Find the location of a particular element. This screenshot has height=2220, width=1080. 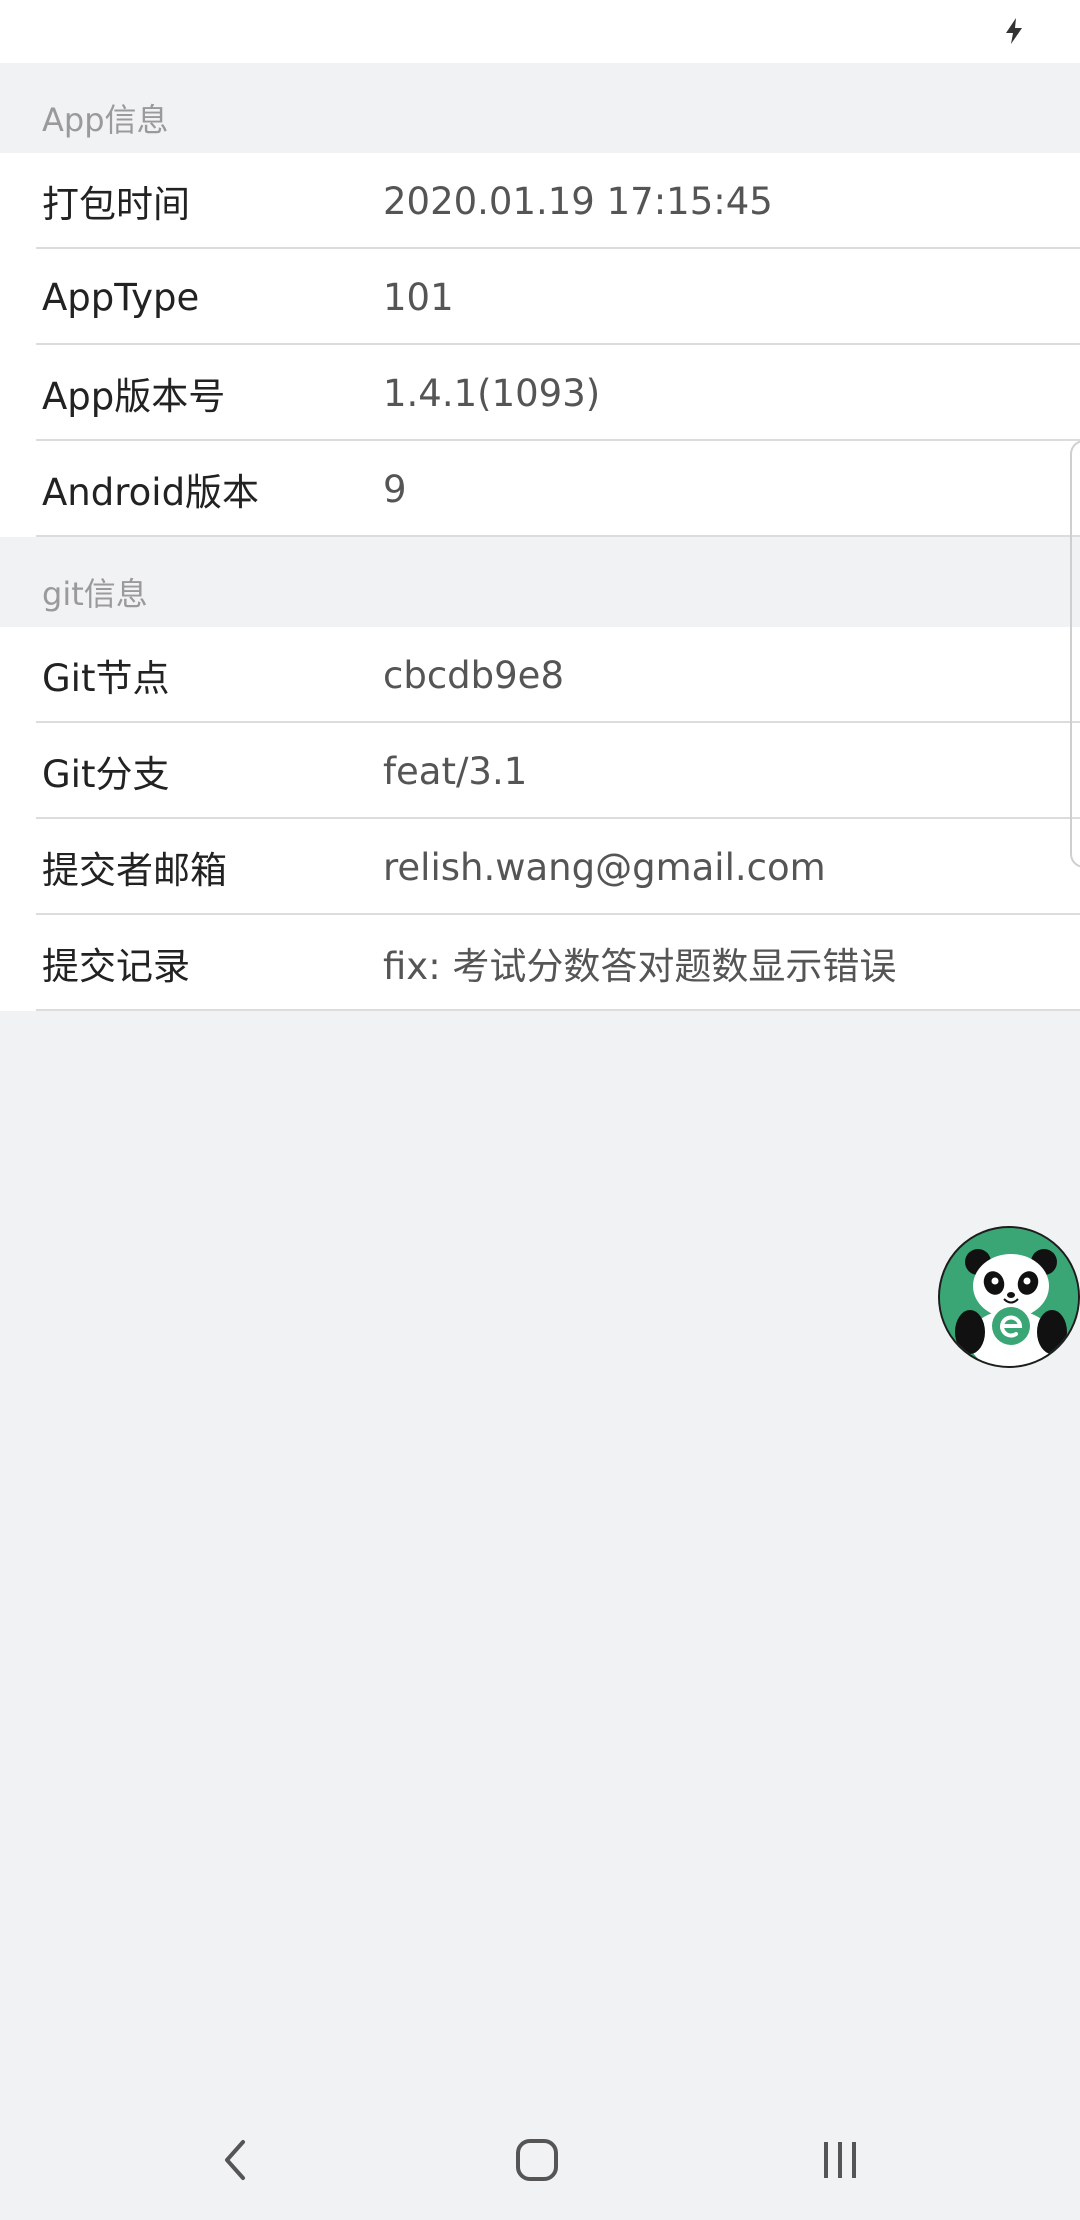

charging-icon is located at coordinates (1014, 31).